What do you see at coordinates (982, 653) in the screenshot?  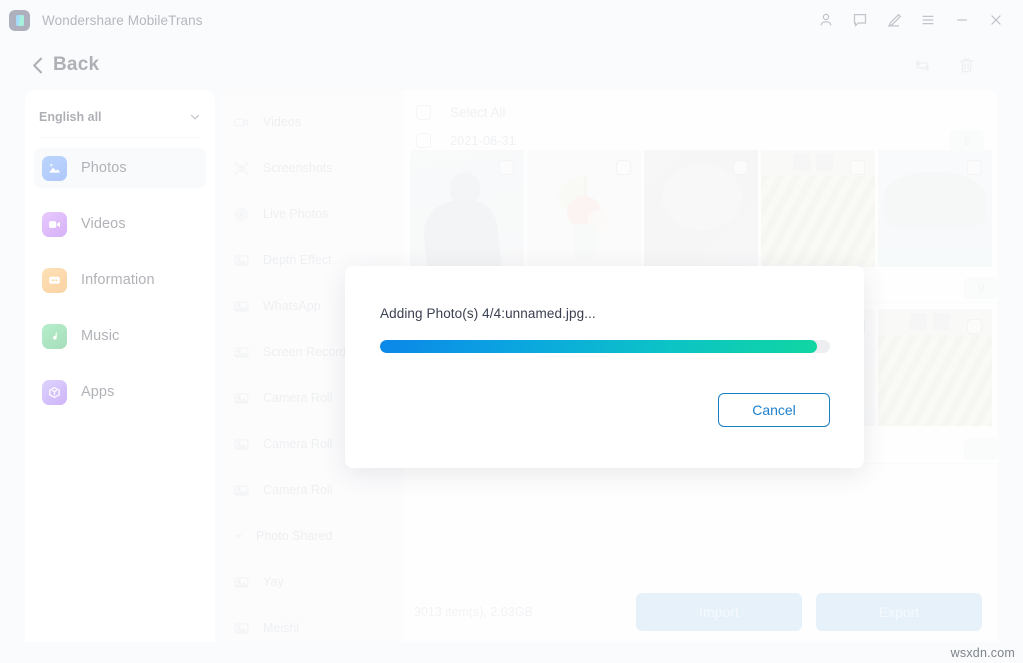 I see `watermark: wsxdn.com` at bounding box center [982, 653].